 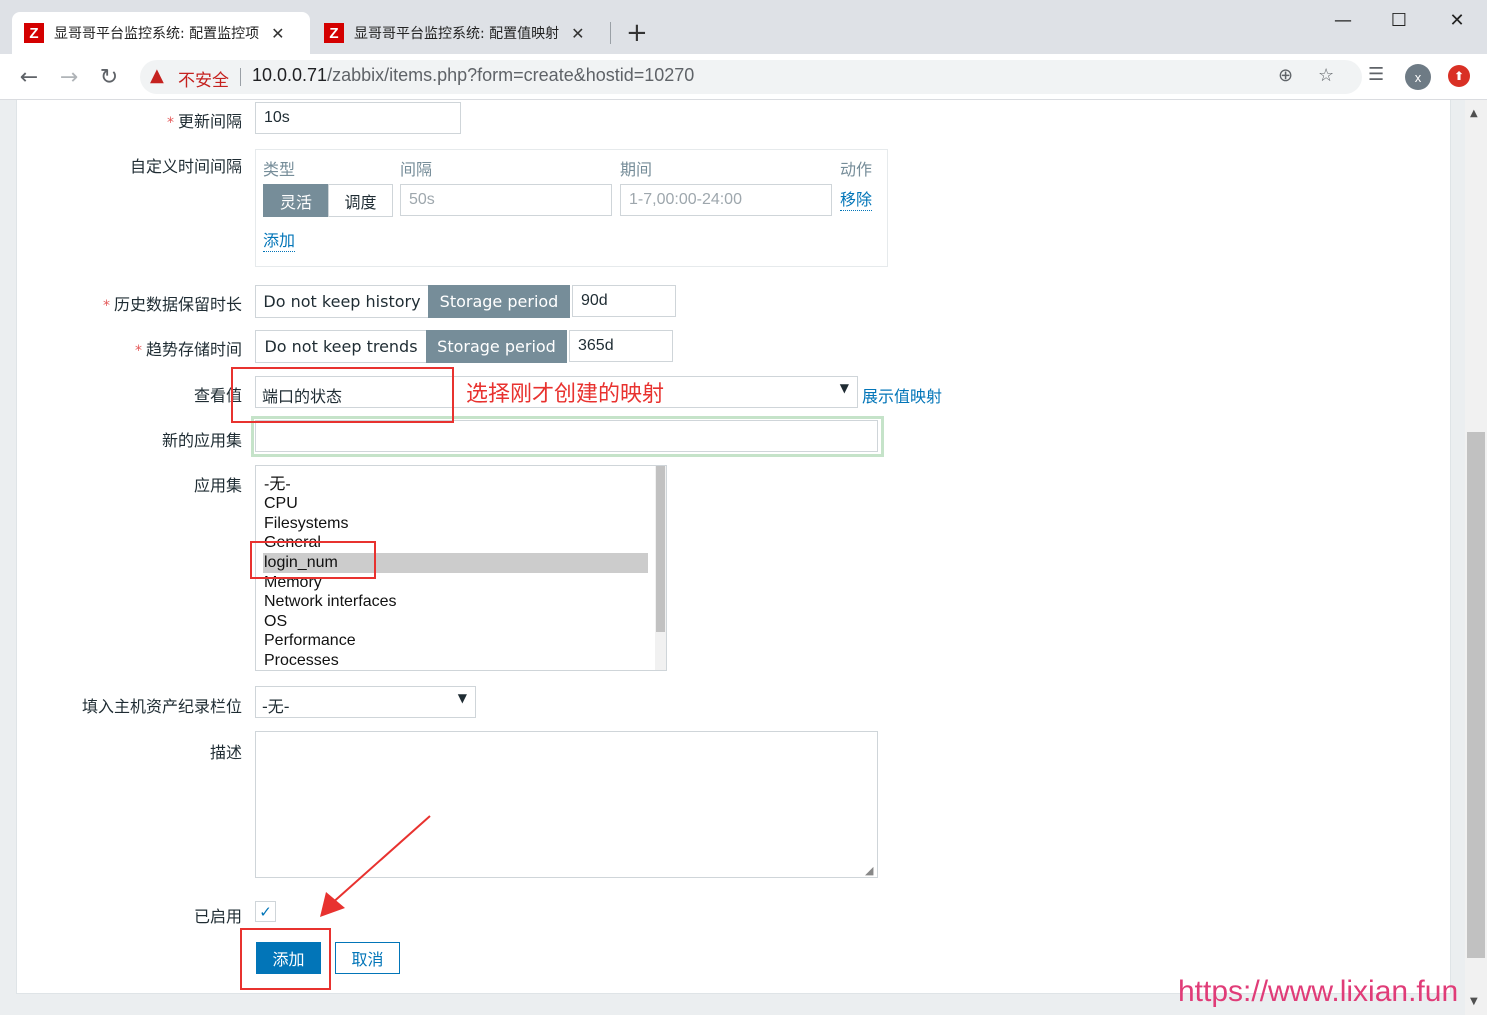 What do you see at coordinates (342, 395) in the screenshot?
I see `annotation-box-value-map` at bounding box center [342, 395].